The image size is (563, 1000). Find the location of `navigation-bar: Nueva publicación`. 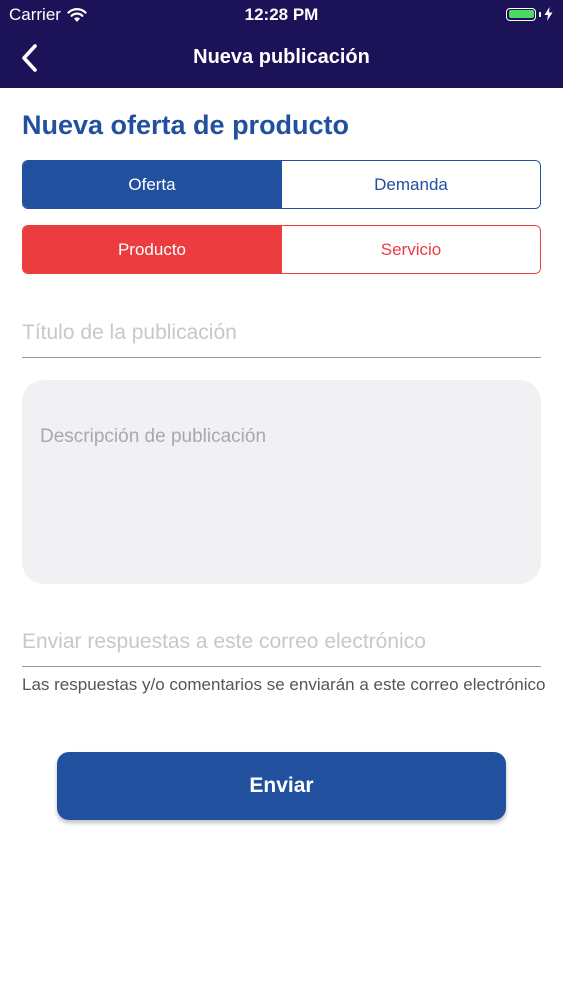

navigation-bar: Nueva publicación is located at coordinates (281, 59).